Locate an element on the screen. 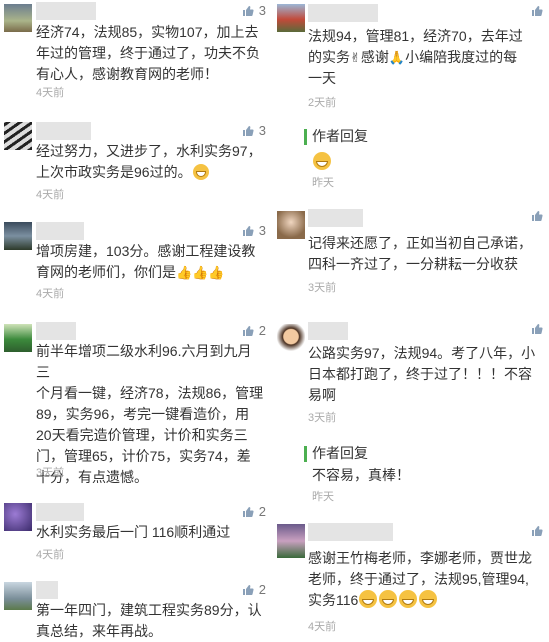 This screenshot has height=642, width=549. comment-item: 公路实务97，法规94。考了八年，小 日本都打跑了，终于过了！！！不容 易啊 3天前 is located at coordinates (410, 373).